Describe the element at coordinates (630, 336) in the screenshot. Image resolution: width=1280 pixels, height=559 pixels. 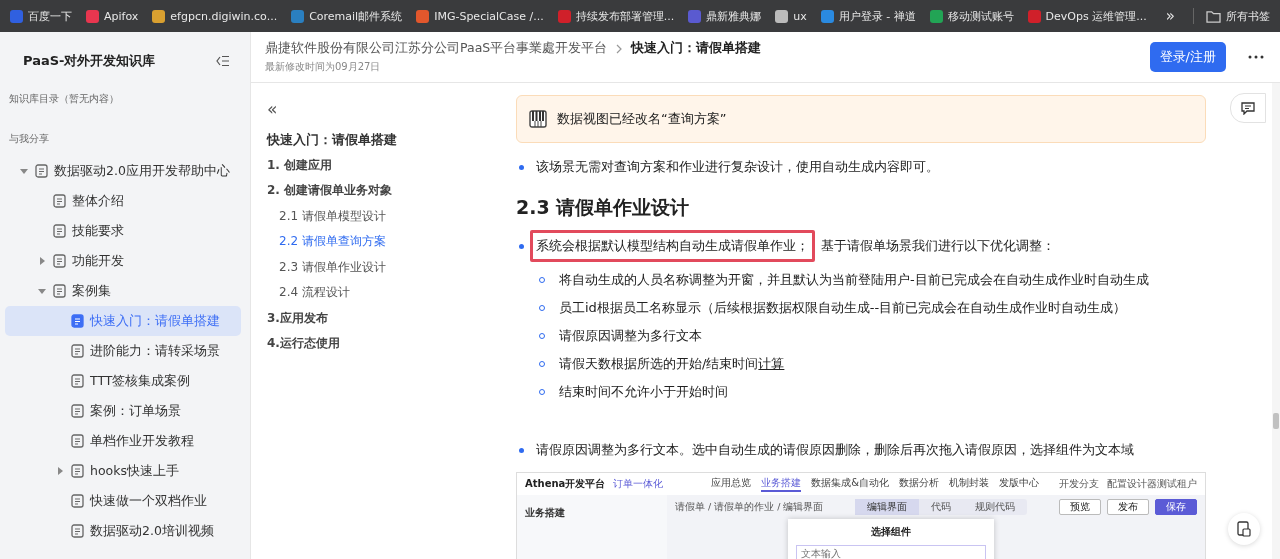
I see `list-item: 请假原因调整为多行文本` at that location.